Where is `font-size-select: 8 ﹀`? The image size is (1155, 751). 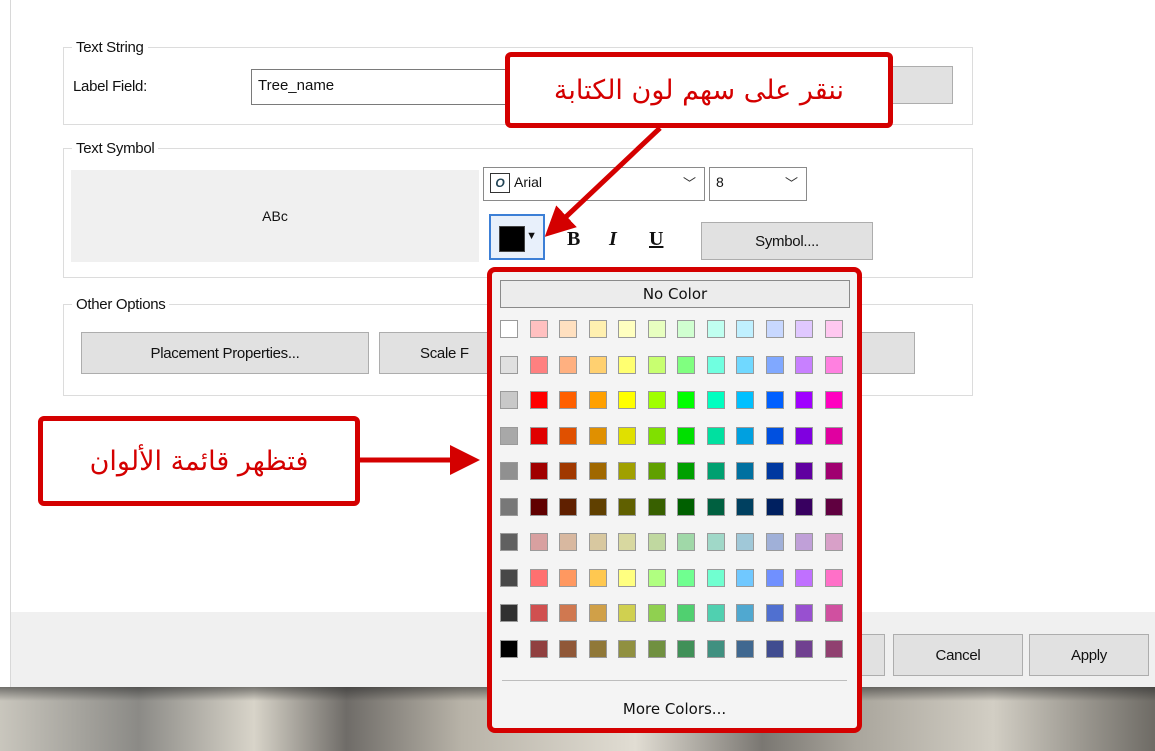
font-size-select: 8 ﹀ is located at coordinates (758, 184).